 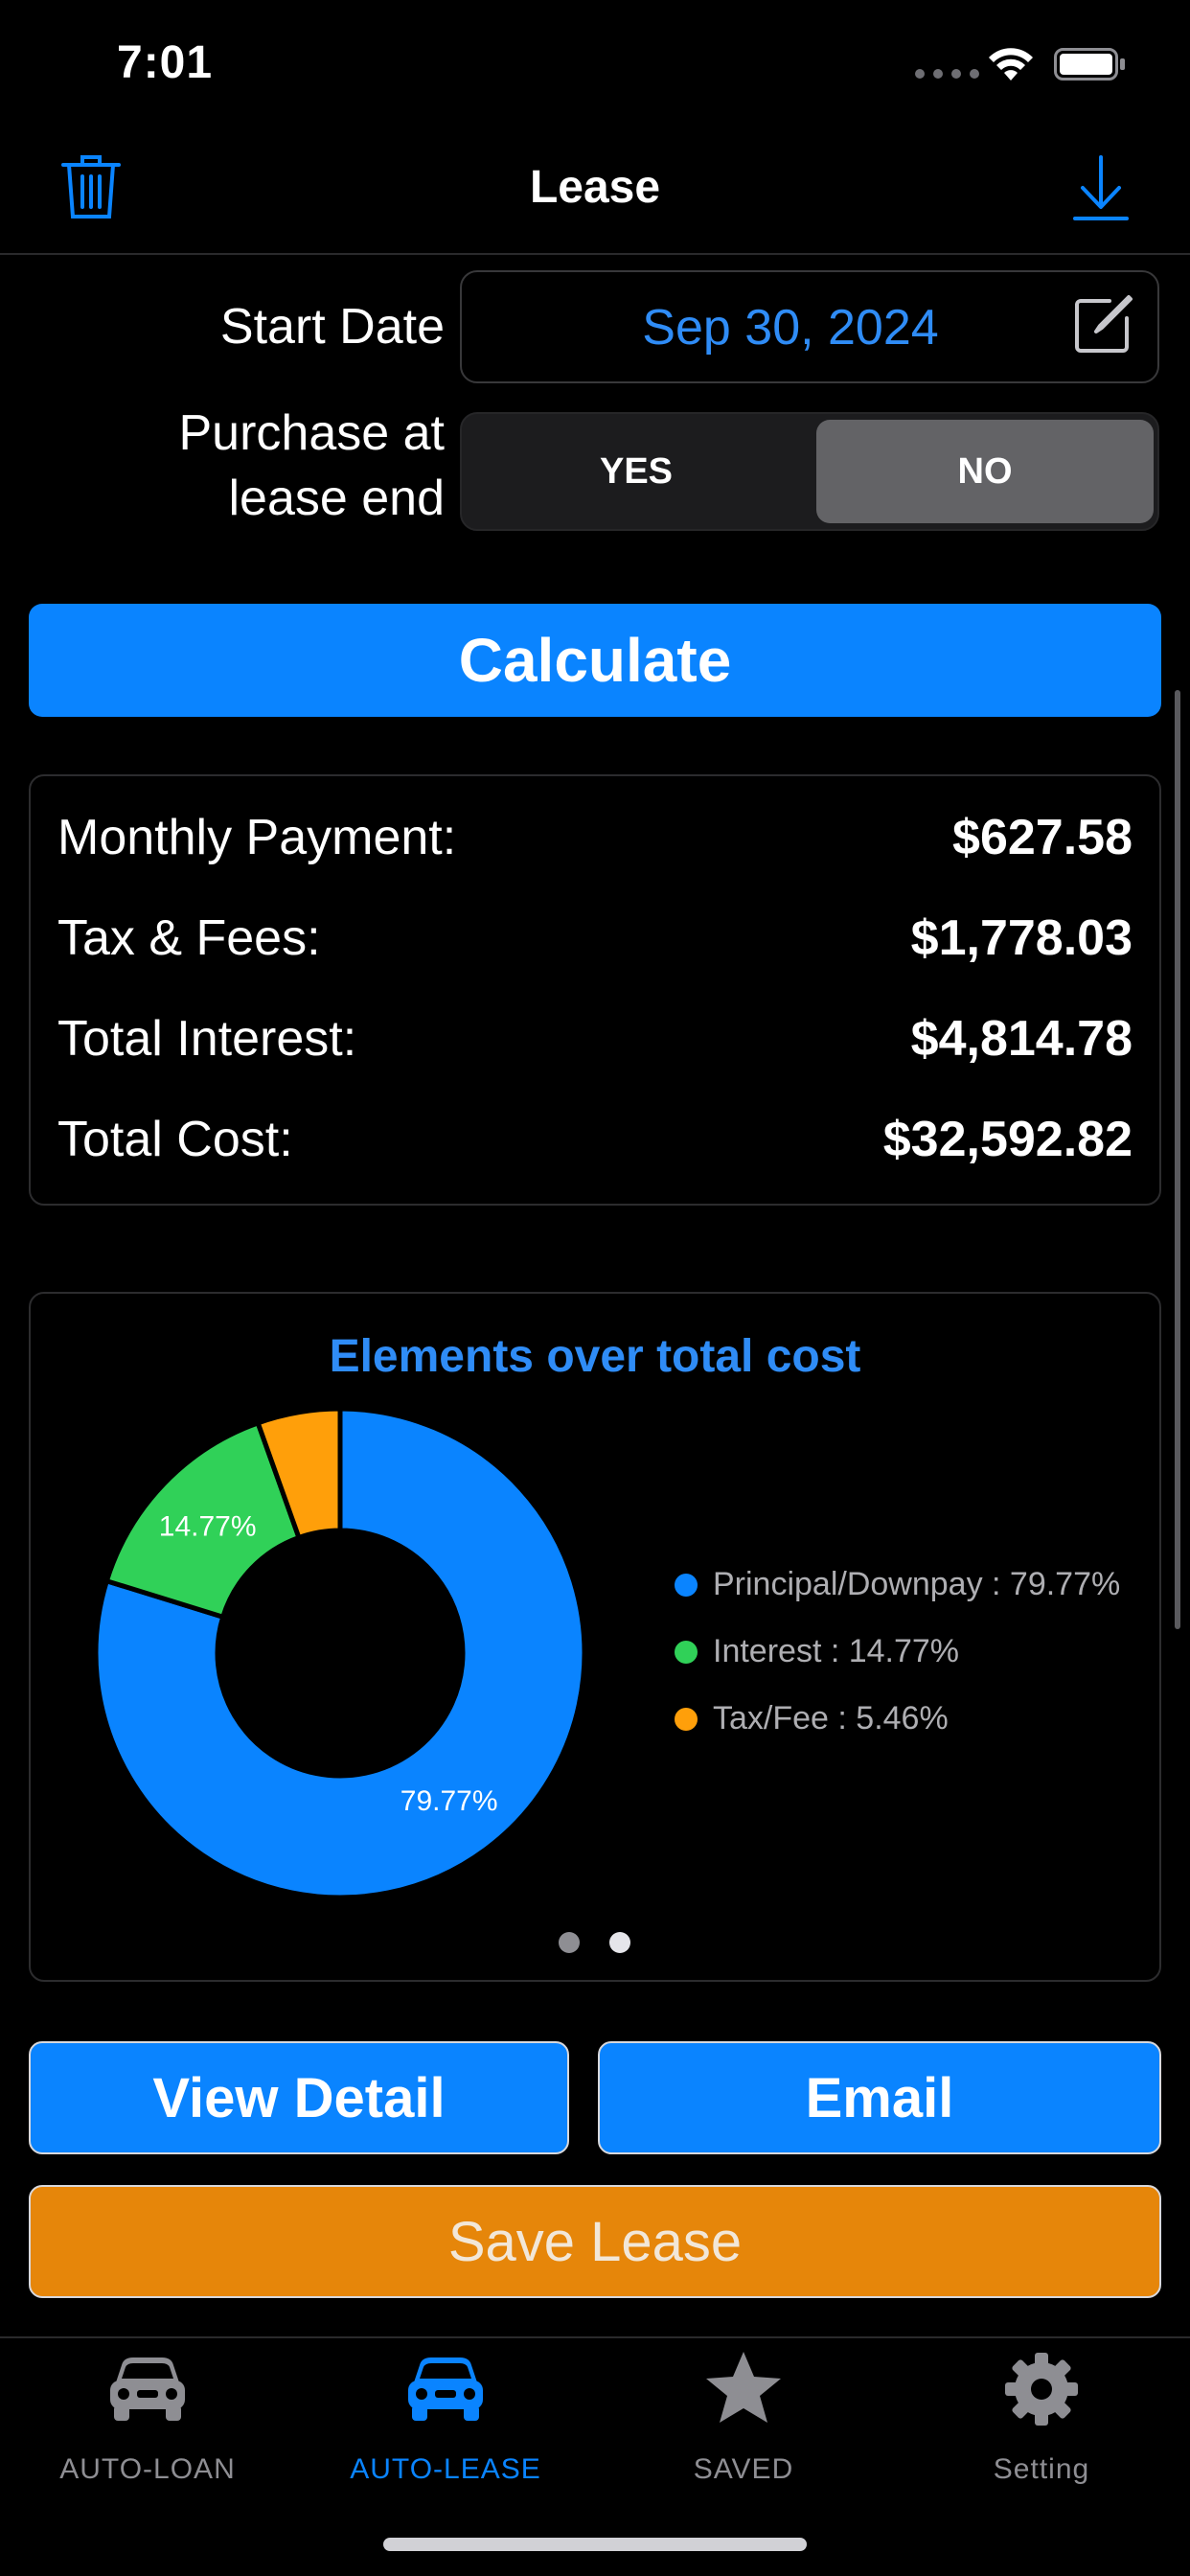 I want to click on edit-icon, so click(x=1102, y=324).